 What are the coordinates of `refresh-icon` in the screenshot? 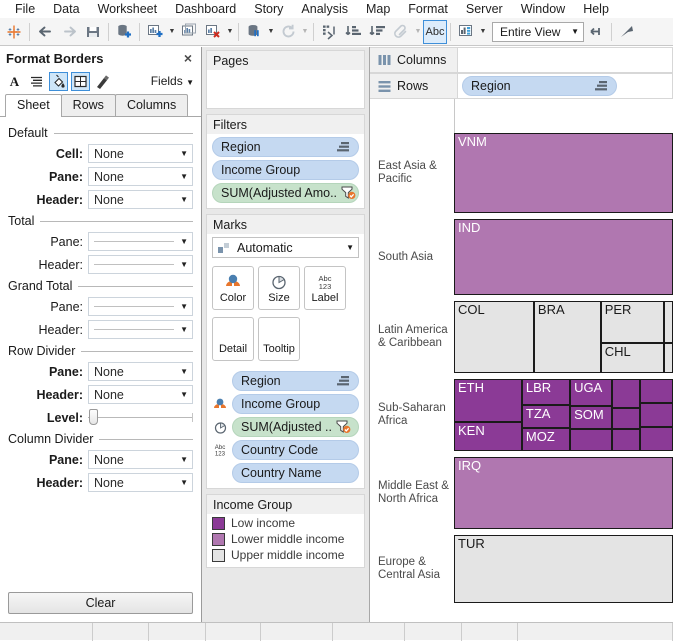 It's located at (288, 32).